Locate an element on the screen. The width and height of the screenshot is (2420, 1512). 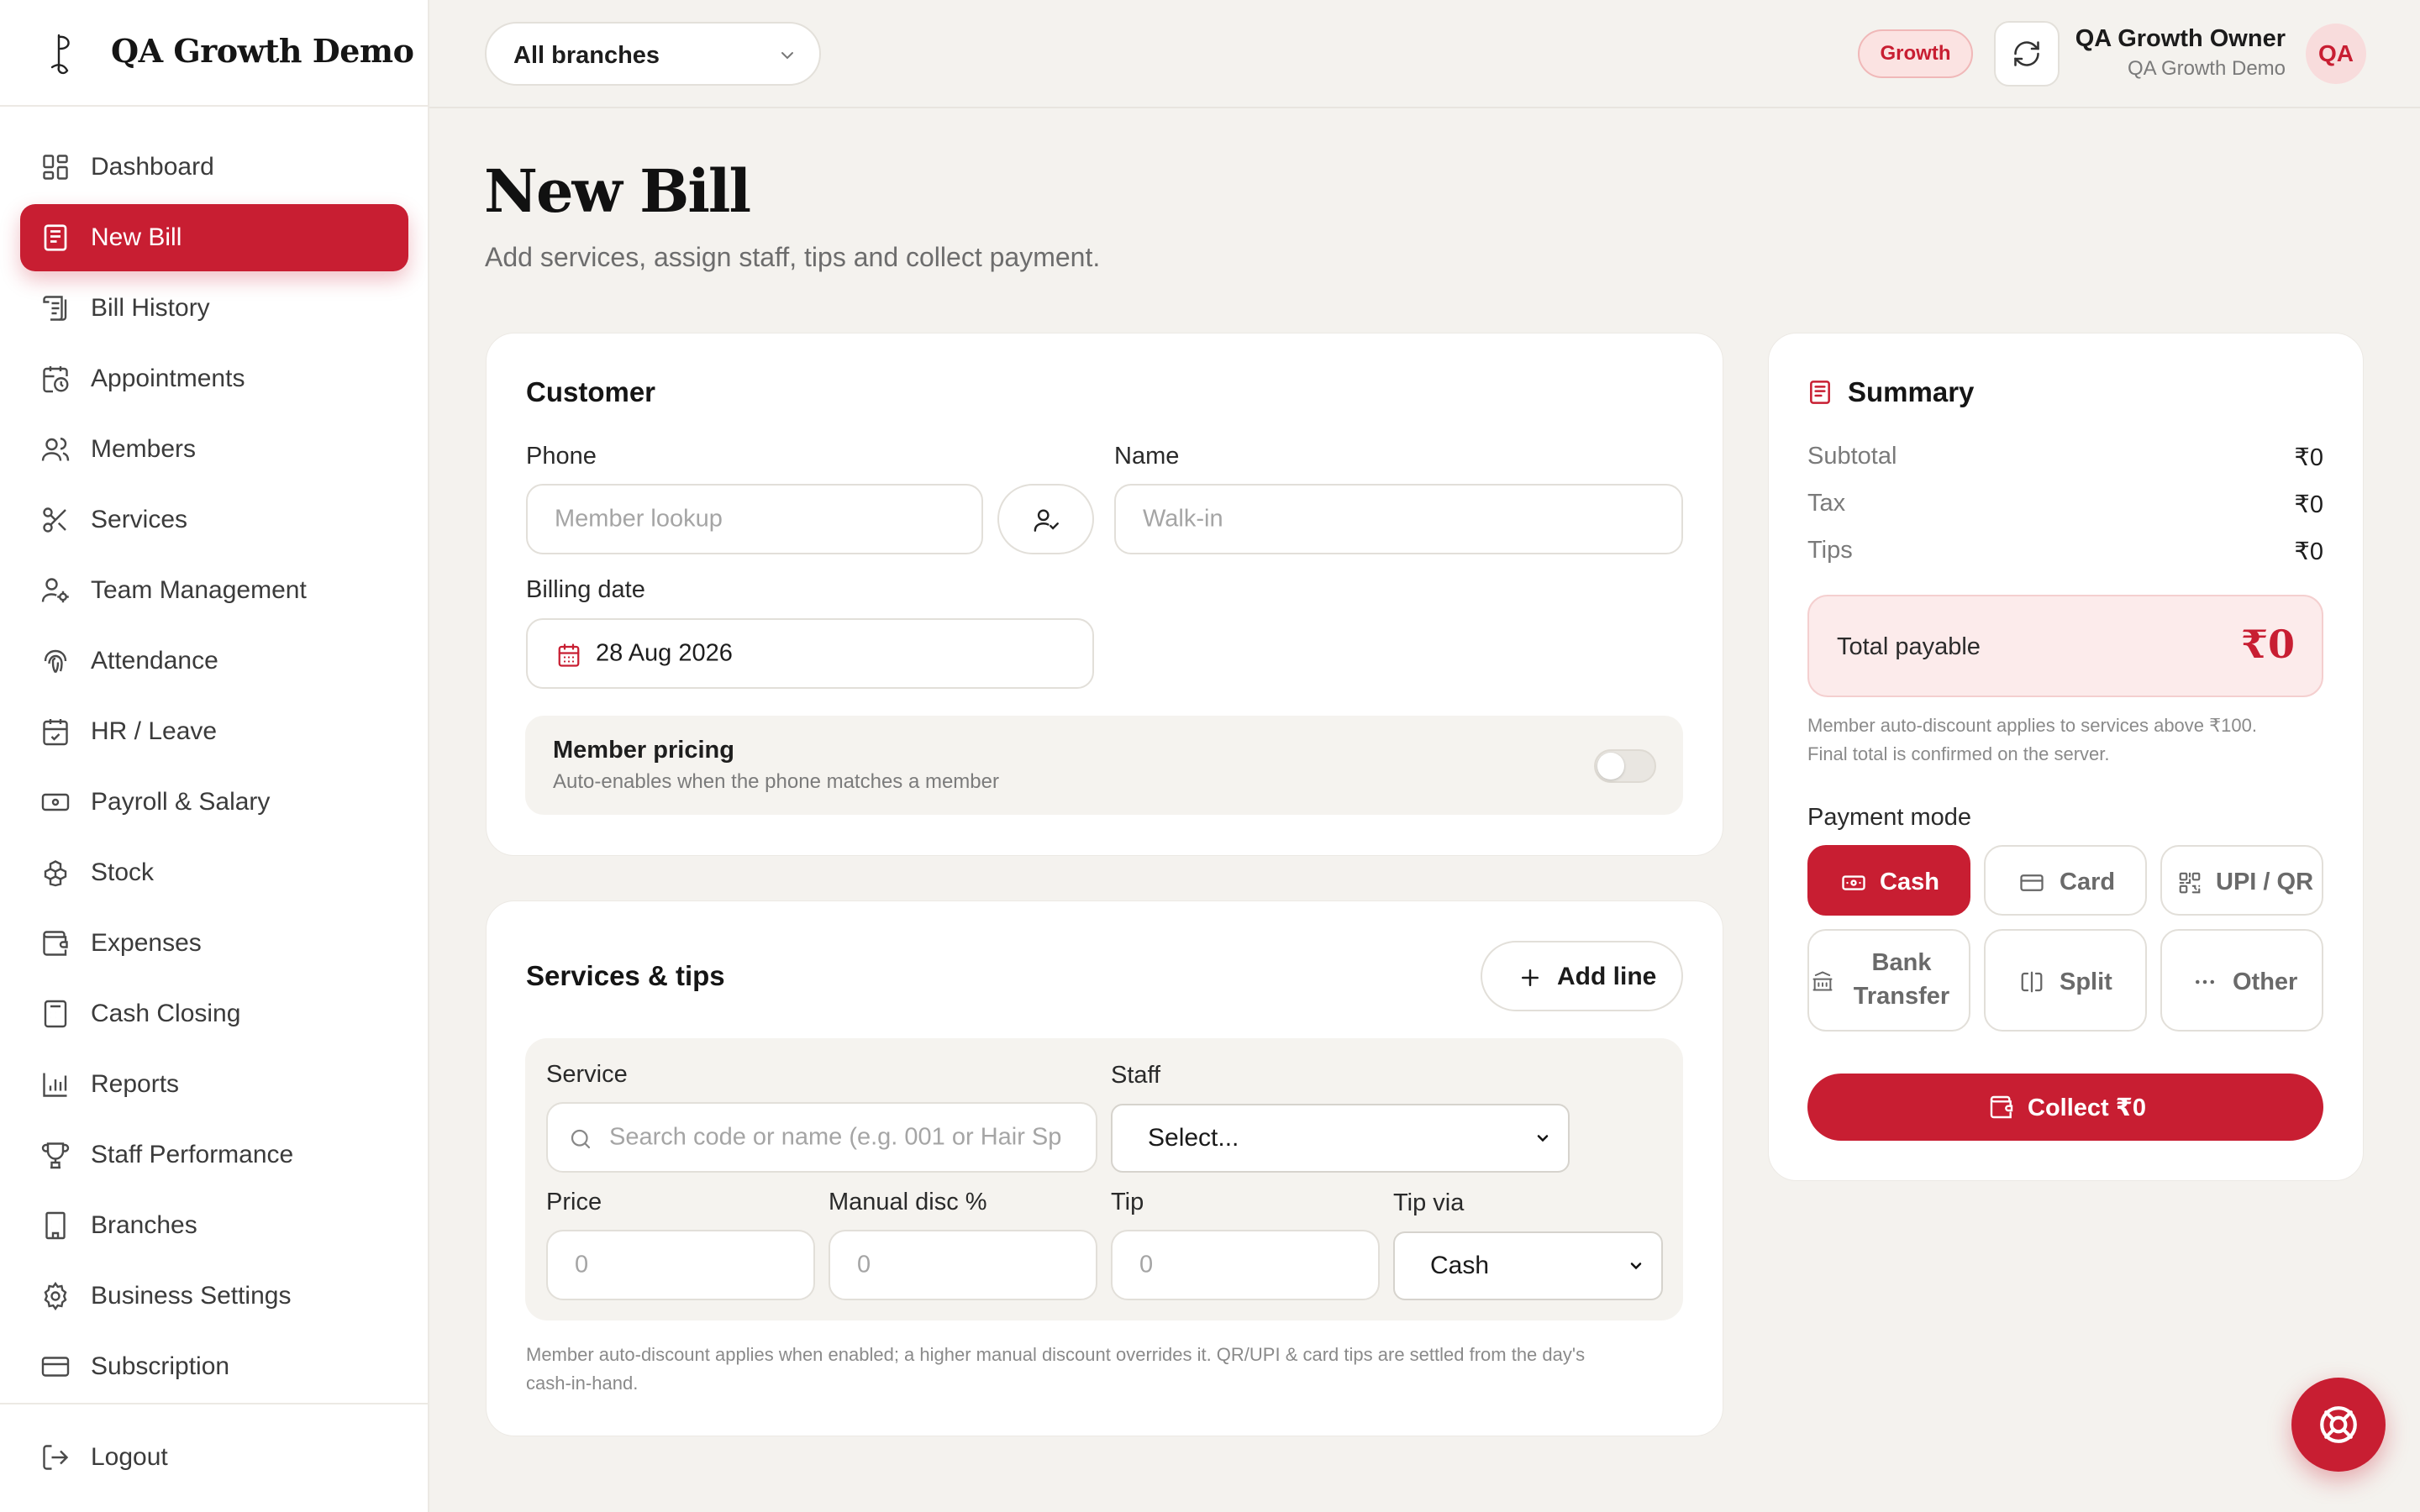
life-buoy-icon is located at coordinates (2338, 1424).